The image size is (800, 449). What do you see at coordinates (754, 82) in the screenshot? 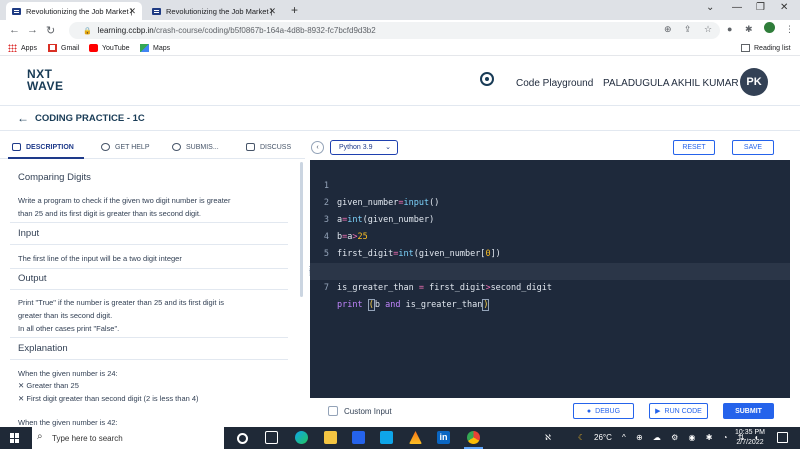
I see `avatar: PK` at bounding box center [754, 82].